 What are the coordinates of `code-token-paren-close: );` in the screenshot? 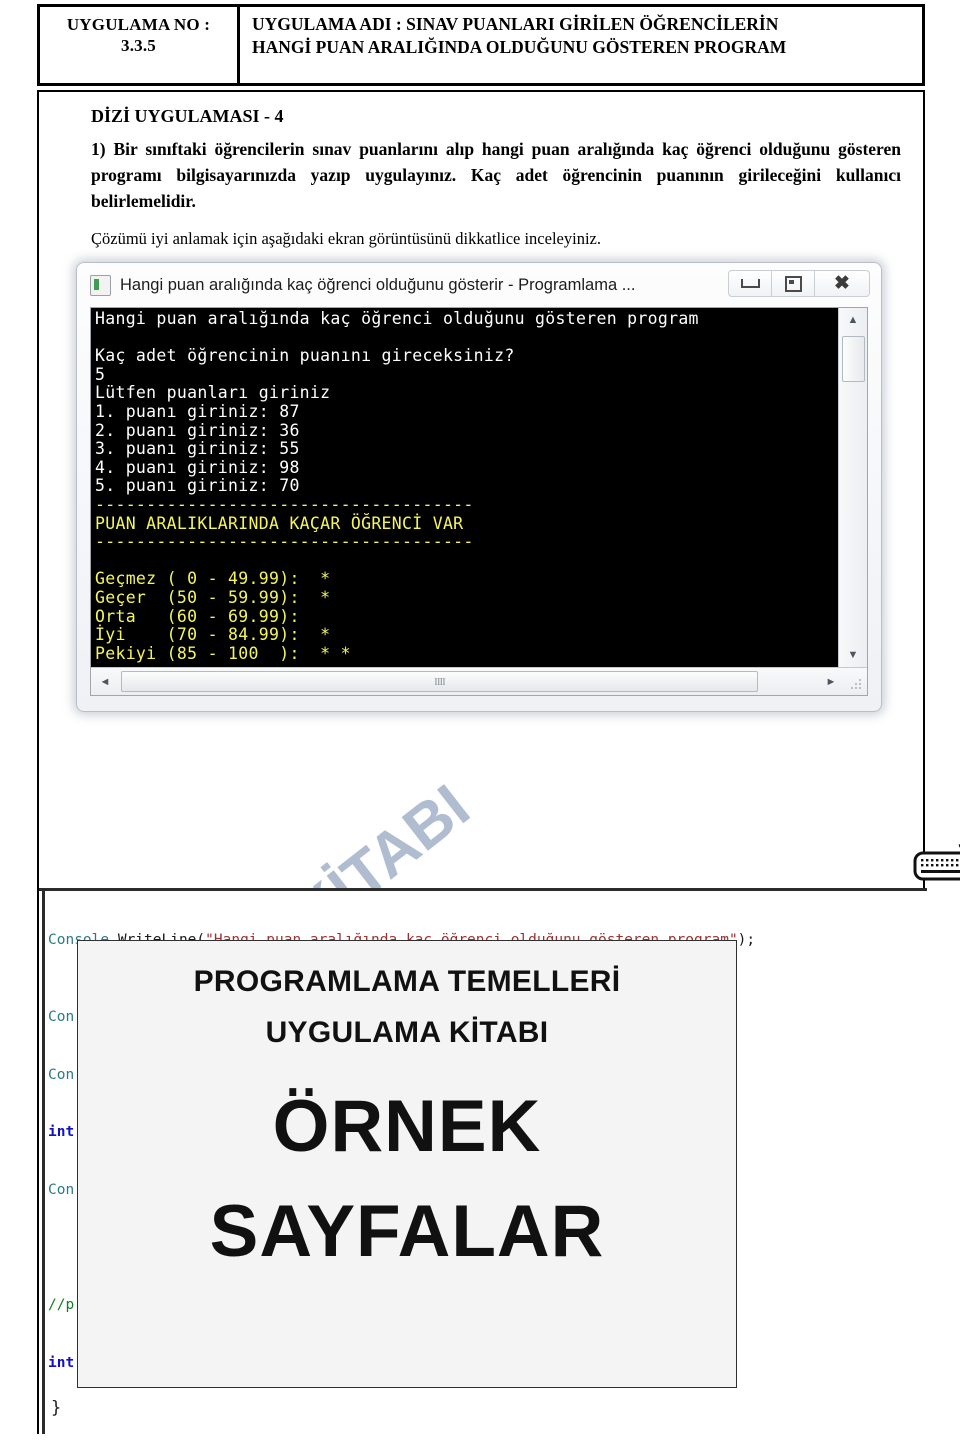 It's located at (746, 940).